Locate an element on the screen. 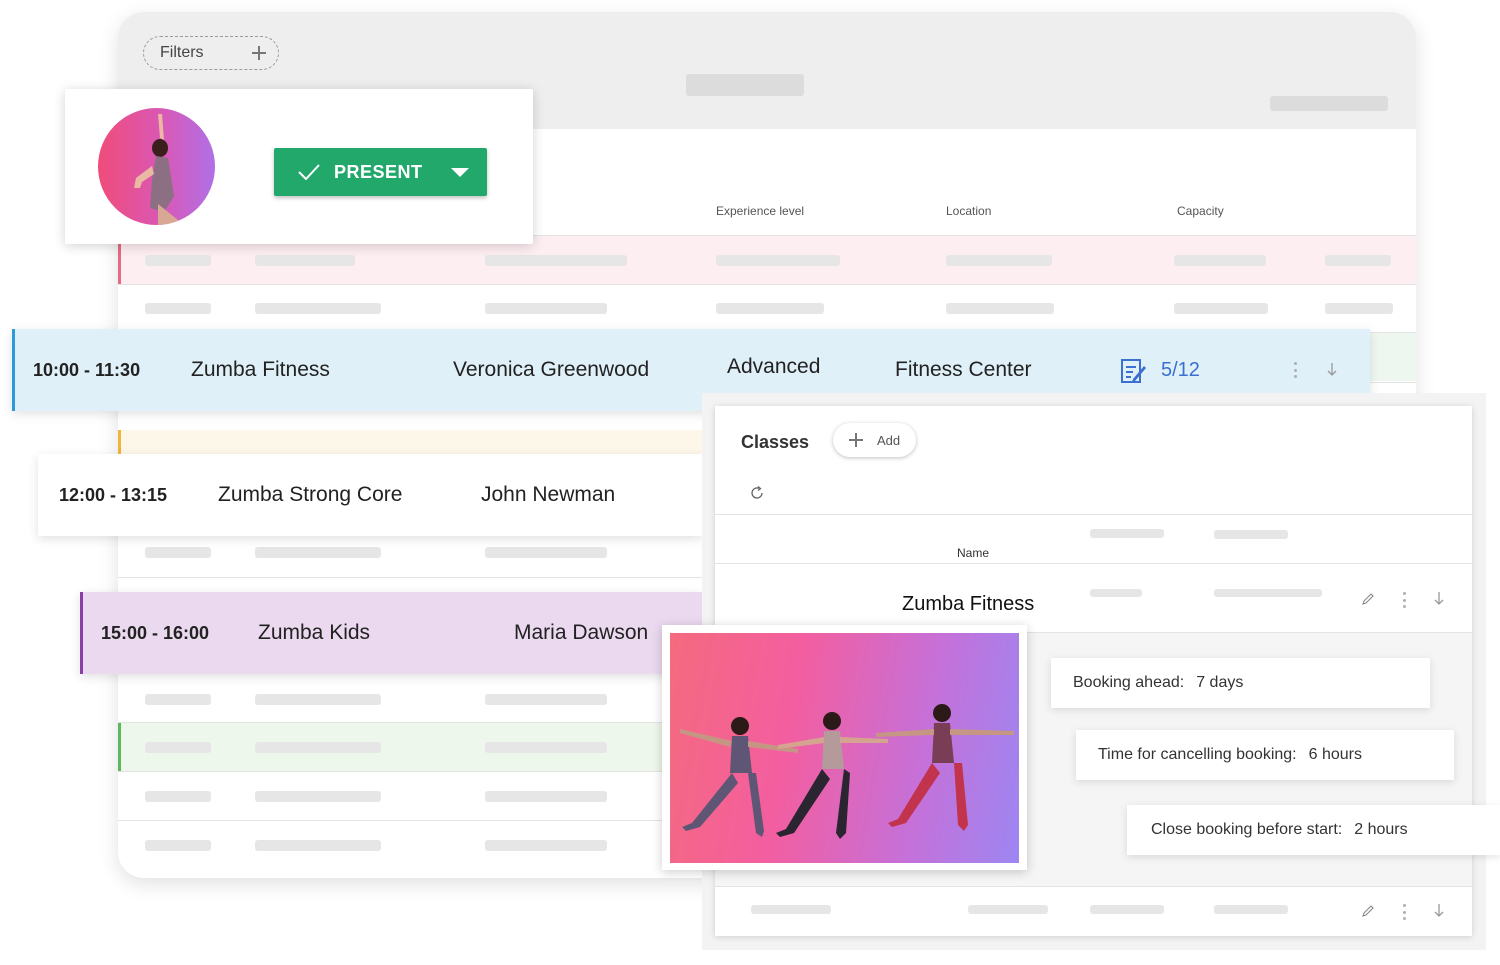 This screenshot has width=1500, height=965. session-row-zumba-kids: 15:00 - 16:00 Zumba Kids Maria Dawson is located at coordinates (391, 633).